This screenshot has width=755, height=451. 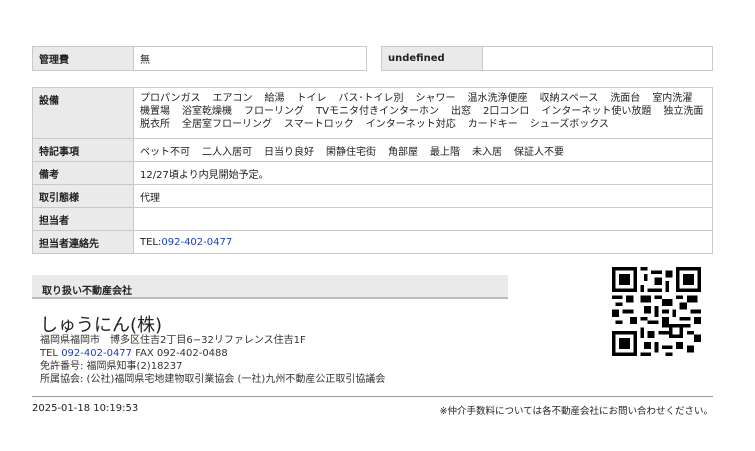 What do you see at coordinates (227, 124) in the screenshot?
I see `equipment-item: 全居室フローリング` at bounding box center [227, 124].